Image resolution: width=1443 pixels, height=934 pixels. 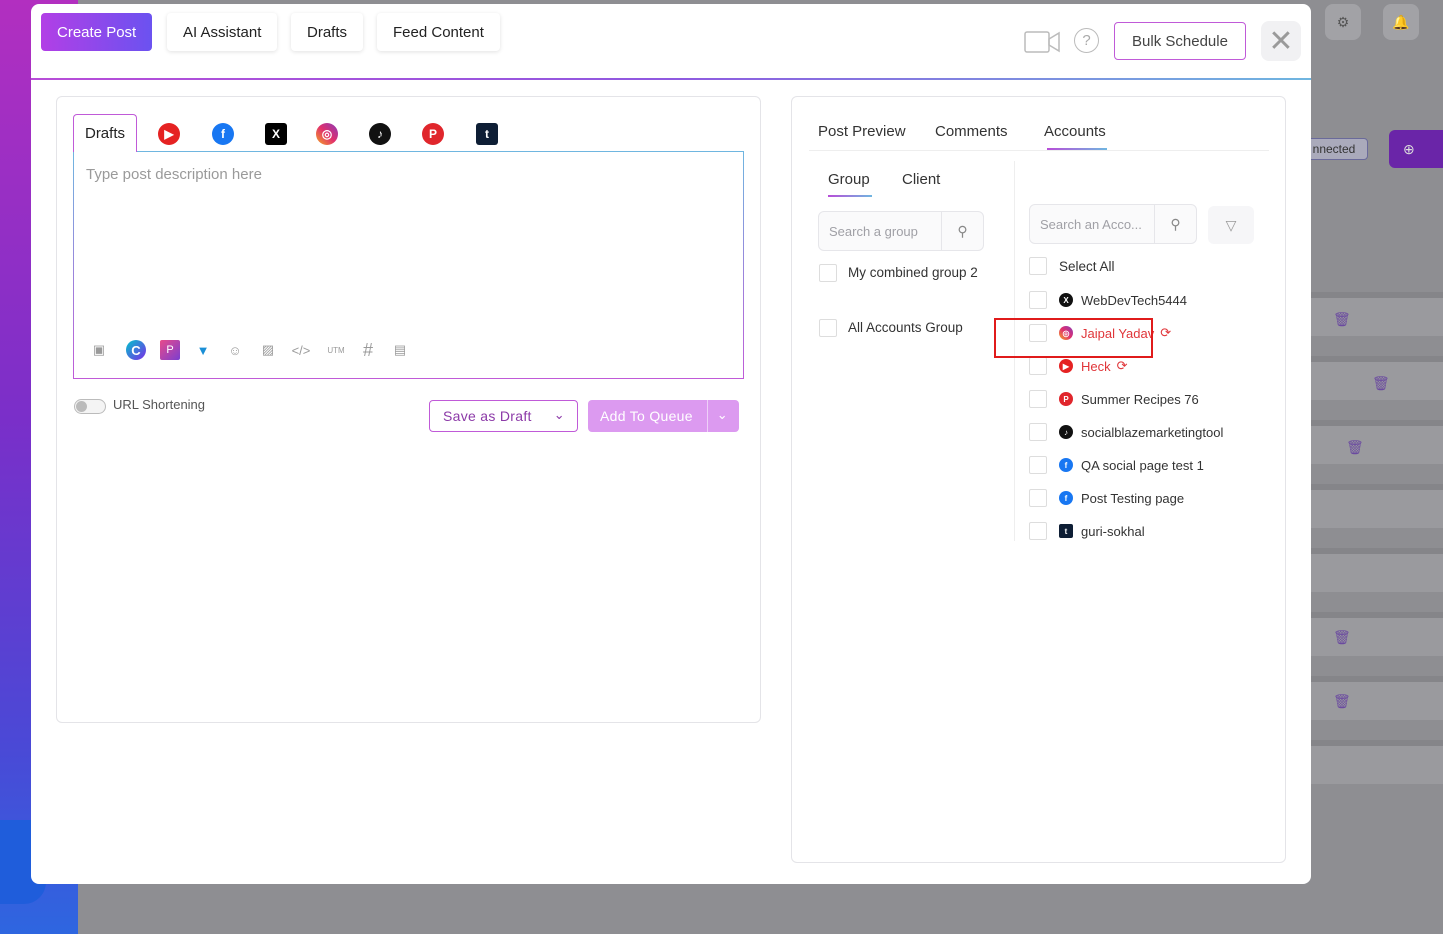 I want to click on help-icon: ?, so click(x=1086, y=40).